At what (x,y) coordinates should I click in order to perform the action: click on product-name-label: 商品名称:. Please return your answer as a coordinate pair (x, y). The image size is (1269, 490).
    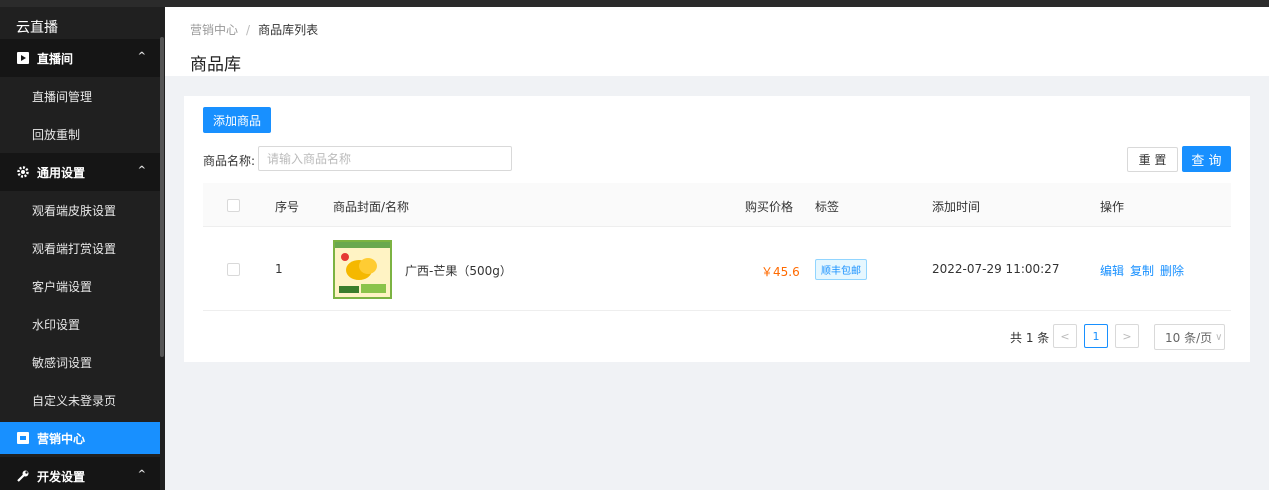
    Looking at the image, I should click on (229, 161).